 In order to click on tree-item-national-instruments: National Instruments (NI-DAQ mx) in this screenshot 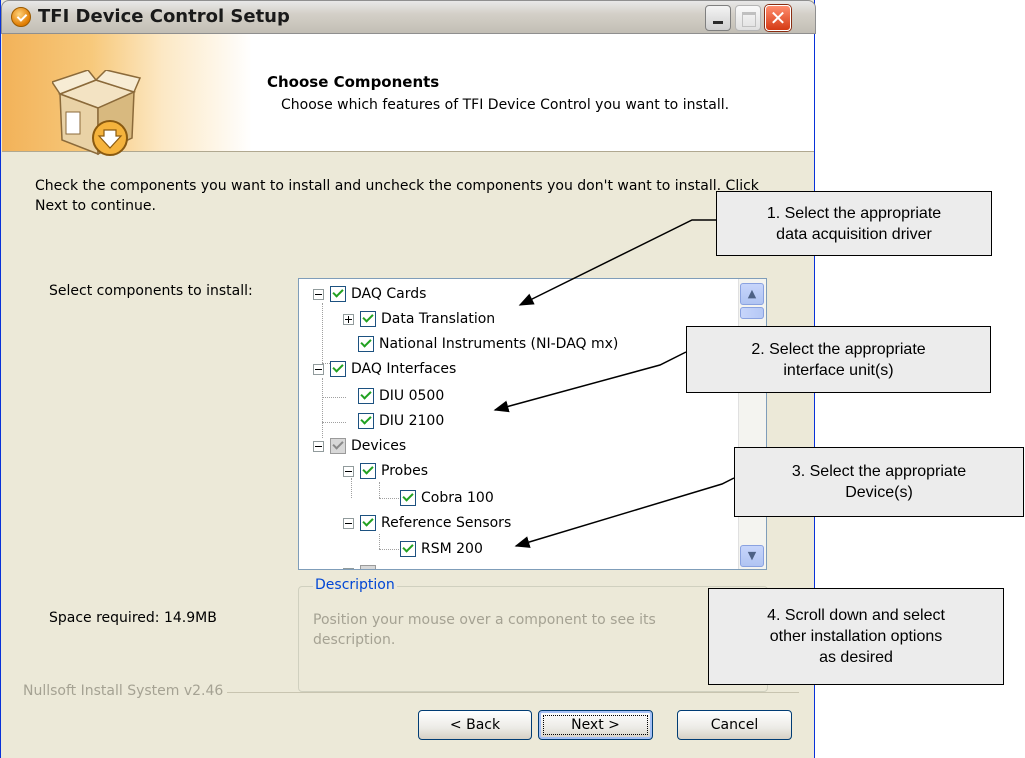, I will do `click(488, 344)`.